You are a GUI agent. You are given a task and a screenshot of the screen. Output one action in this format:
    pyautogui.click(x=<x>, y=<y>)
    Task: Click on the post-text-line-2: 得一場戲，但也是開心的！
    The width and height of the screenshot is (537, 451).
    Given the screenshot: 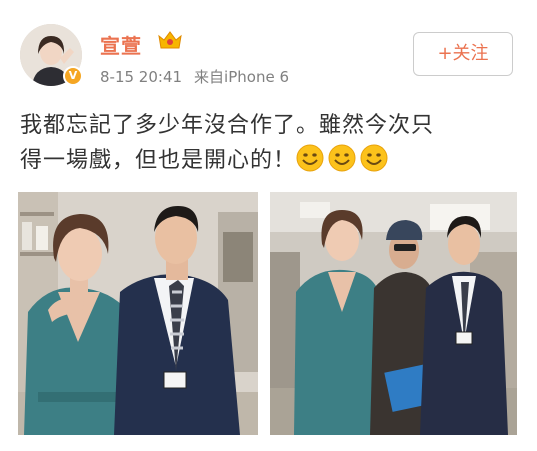 What is the action you would take?
    pyautogui.click(x=270, y=160)
    